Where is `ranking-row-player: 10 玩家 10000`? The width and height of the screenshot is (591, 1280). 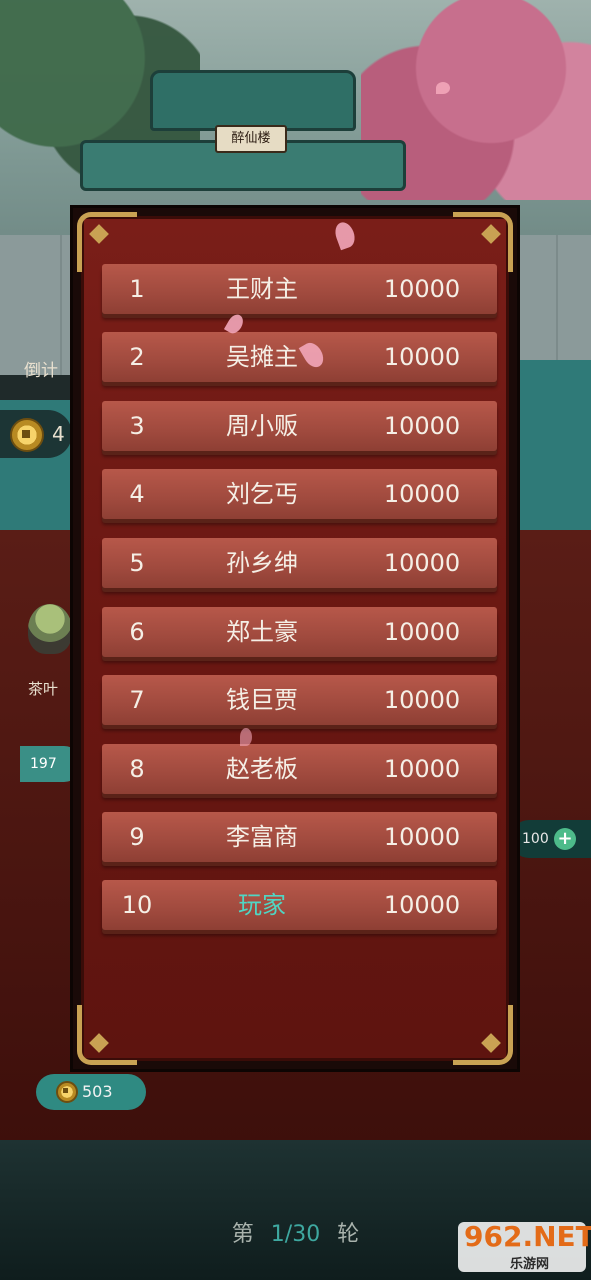
ranking-row-player: 10 玩家 10000 is located at coordinates (299, 905).